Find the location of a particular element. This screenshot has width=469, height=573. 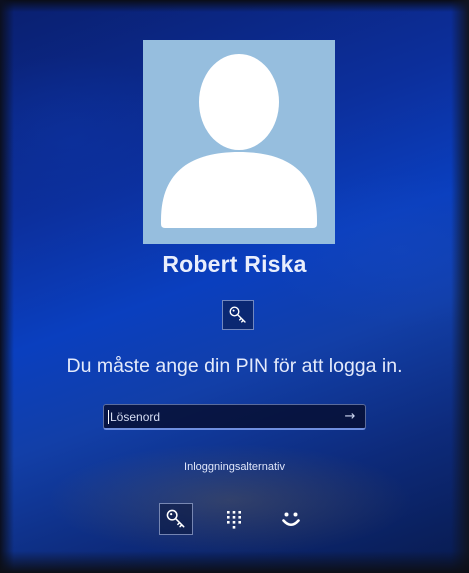

keypad-icon is located at coordinates (234, 520).